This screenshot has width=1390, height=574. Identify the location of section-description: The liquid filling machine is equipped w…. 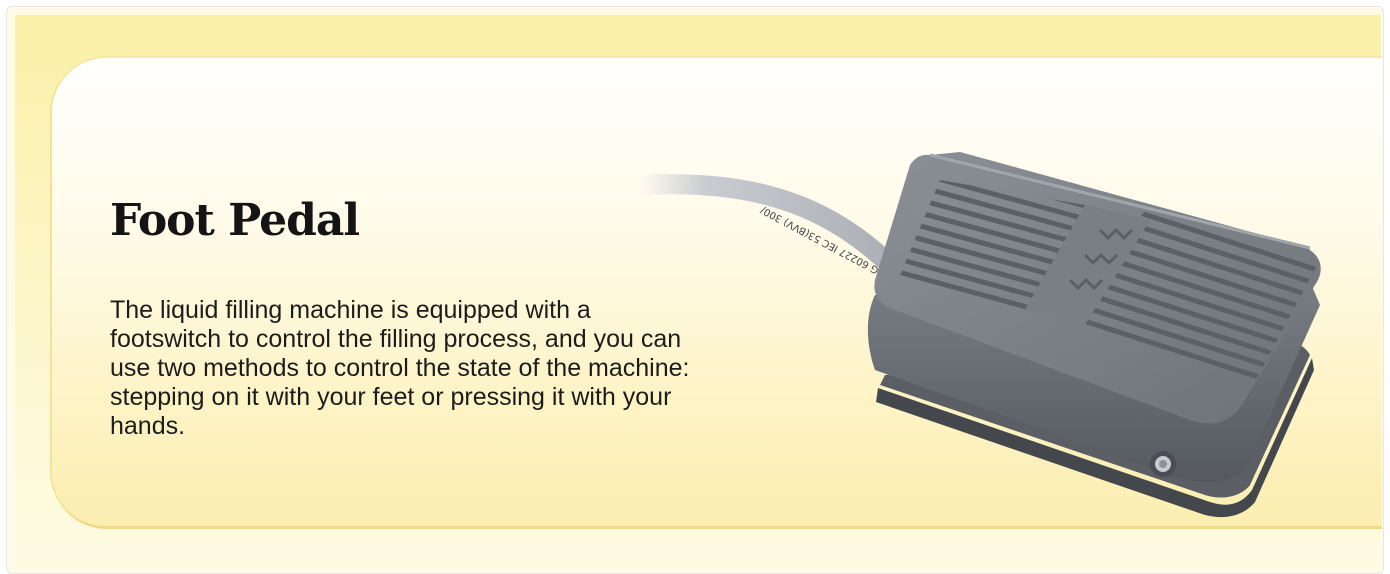
(400, 368).